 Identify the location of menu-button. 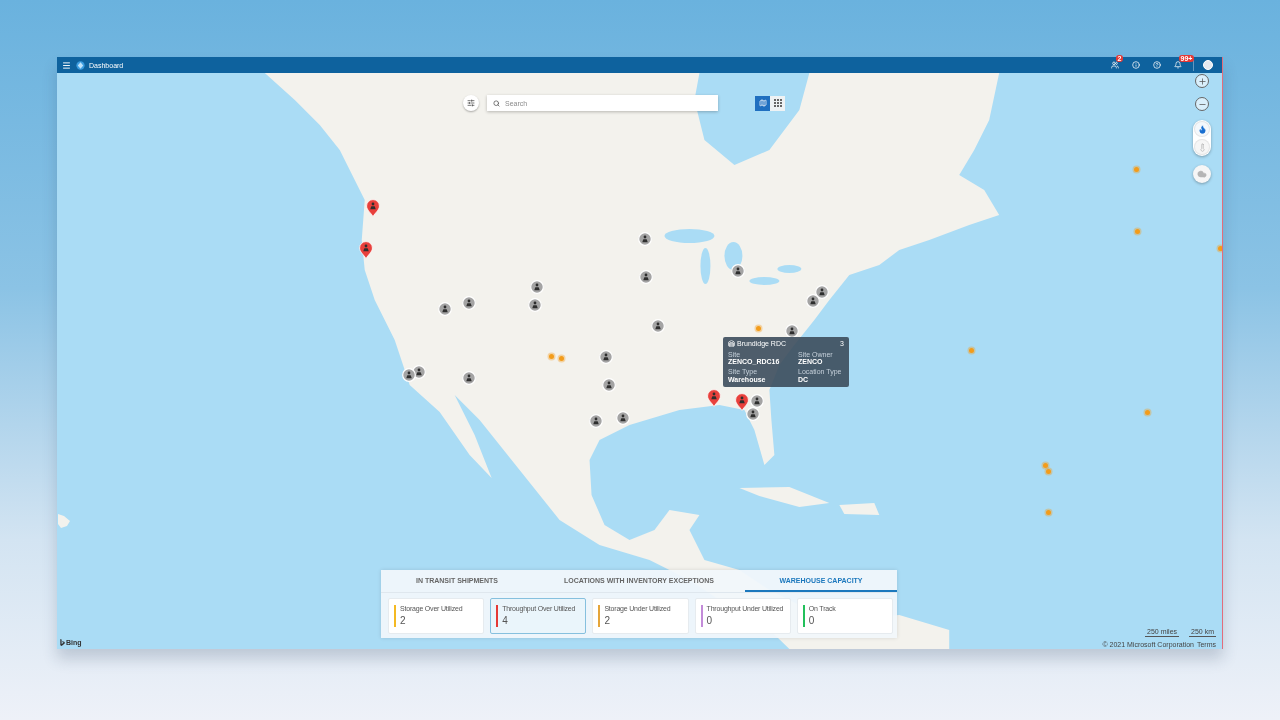
(66, 65).